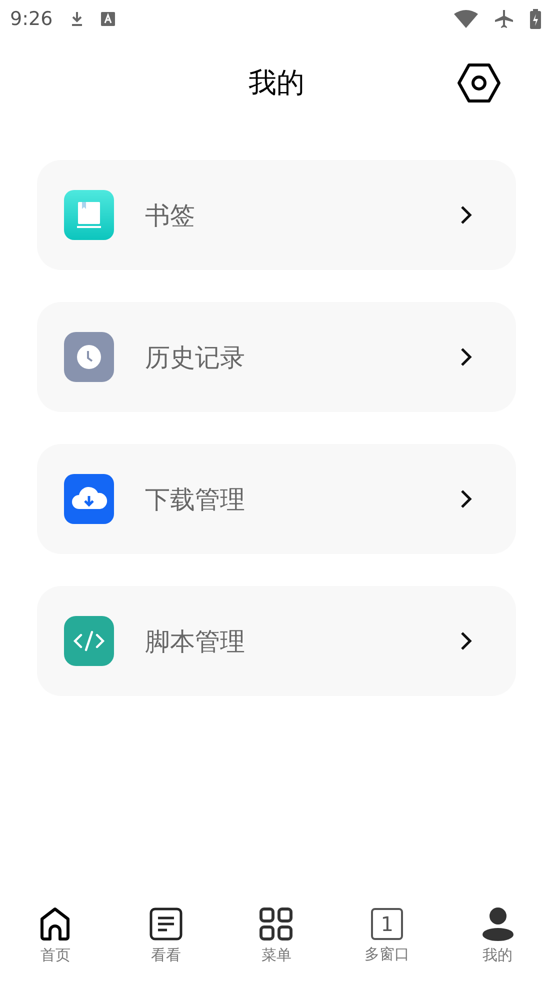  Describe the element at coordinates (276, 499) in the screenshot. I see `menu-item: 下载管理` at that location.